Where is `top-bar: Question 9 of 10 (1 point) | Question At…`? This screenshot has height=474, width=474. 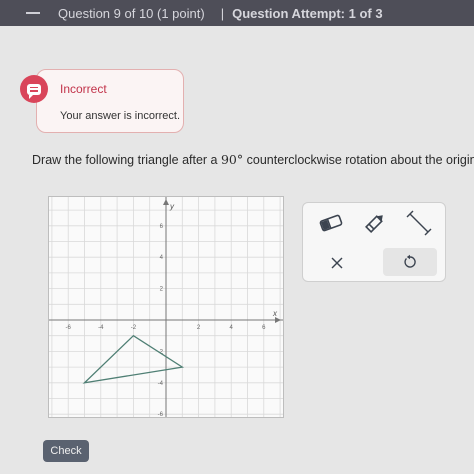
top-bar: Question 9 of 10 (1 point) | Question At… is located at coordinates (237, 13).